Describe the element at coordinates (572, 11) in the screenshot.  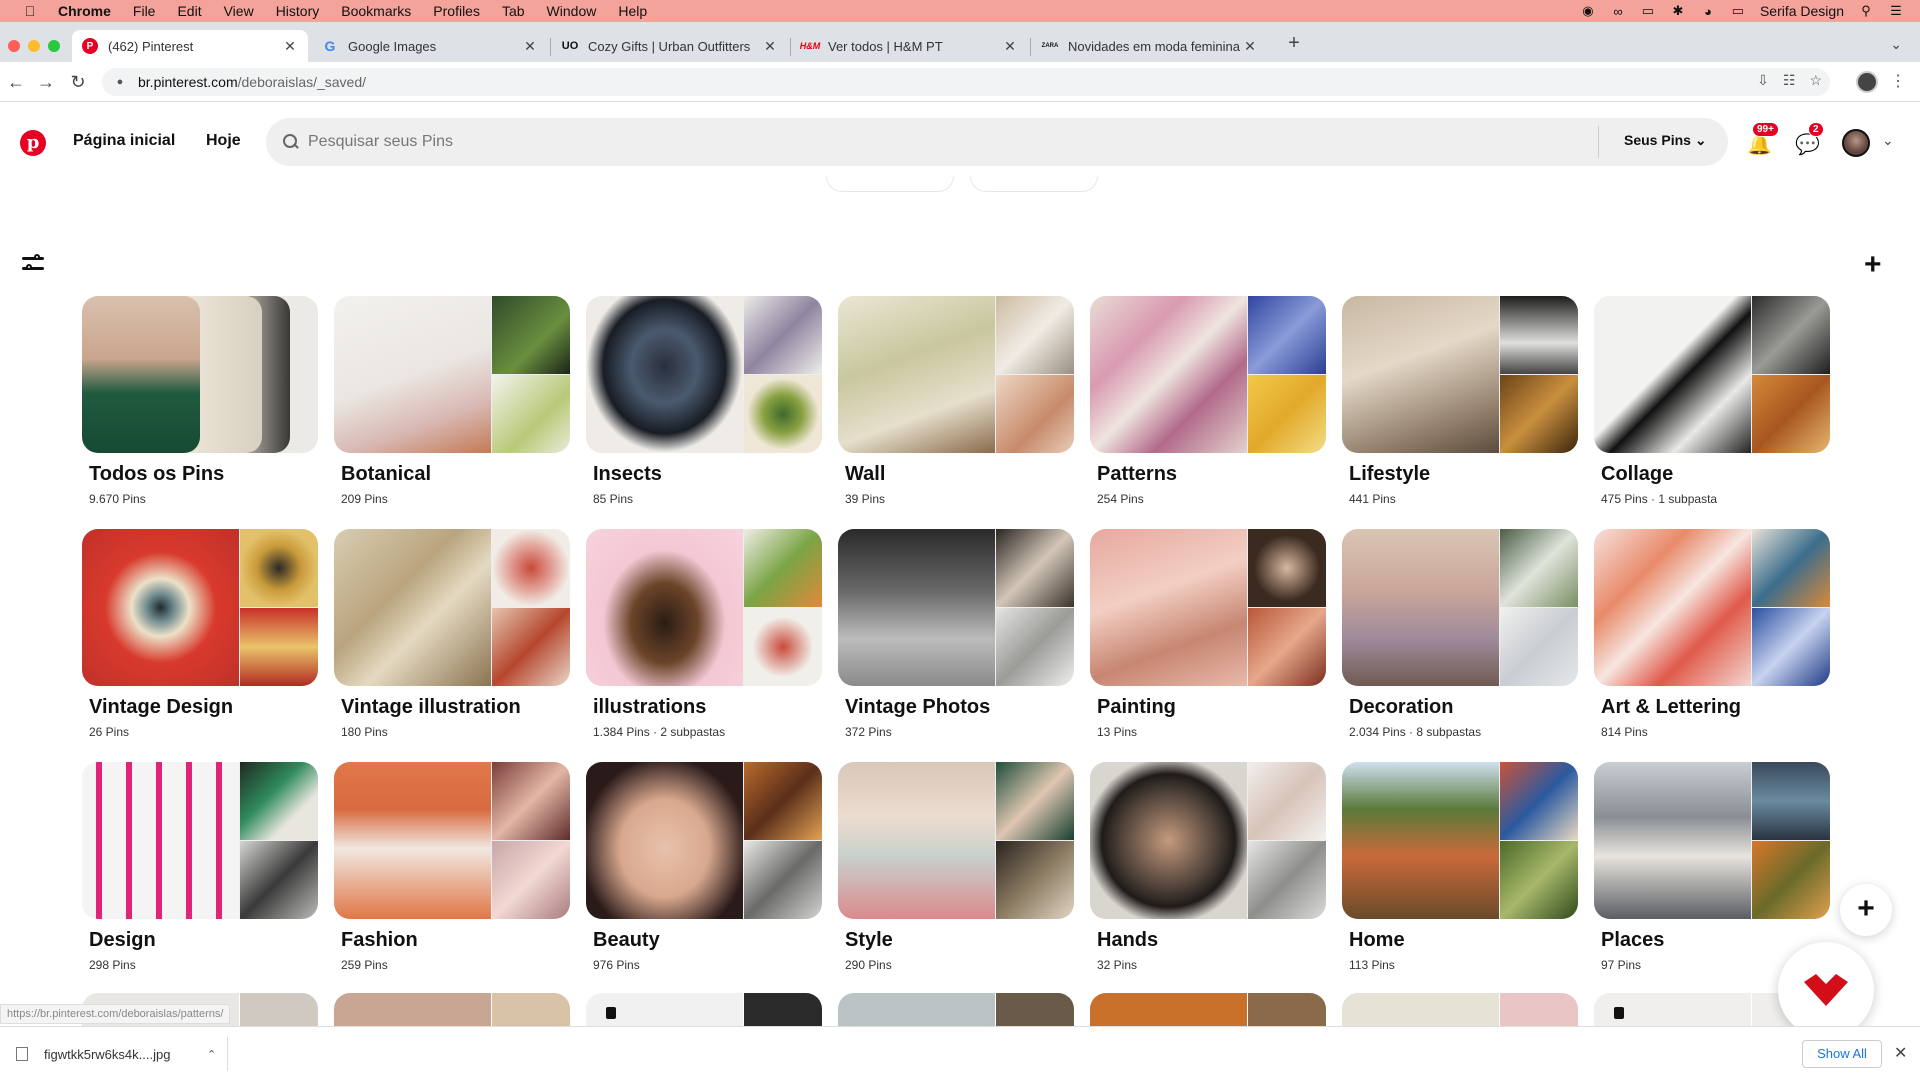
I see `menu-window: Window` at that location.